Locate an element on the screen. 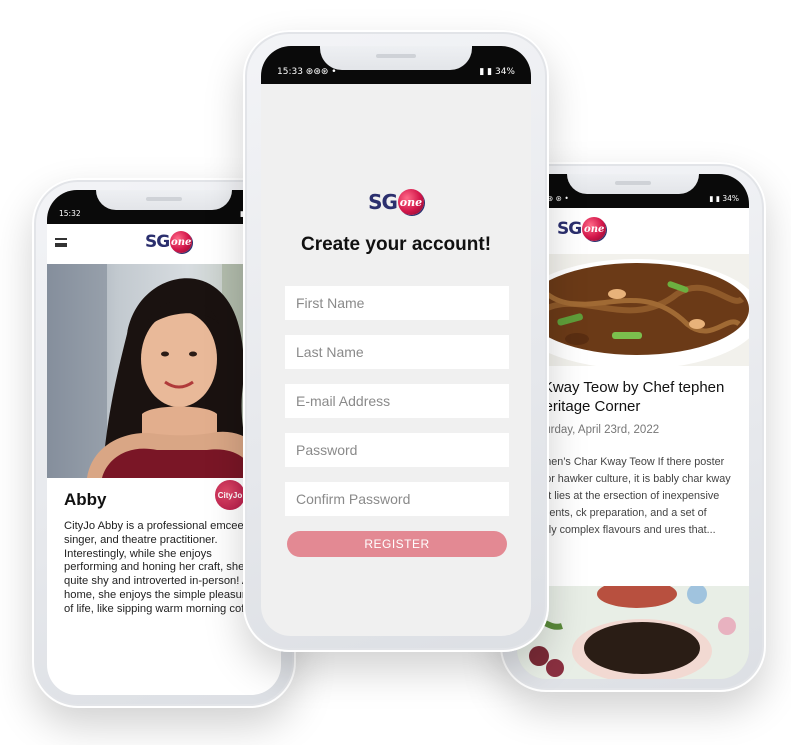  email-input is located at coordinates (397, 401).